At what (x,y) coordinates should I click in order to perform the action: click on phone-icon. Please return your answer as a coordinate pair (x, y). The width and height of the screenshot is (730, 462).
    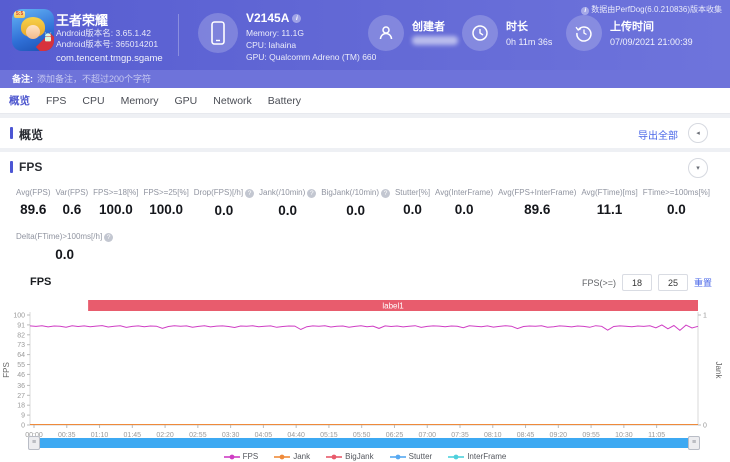
    Looking at the image, I should click on (218, 33).